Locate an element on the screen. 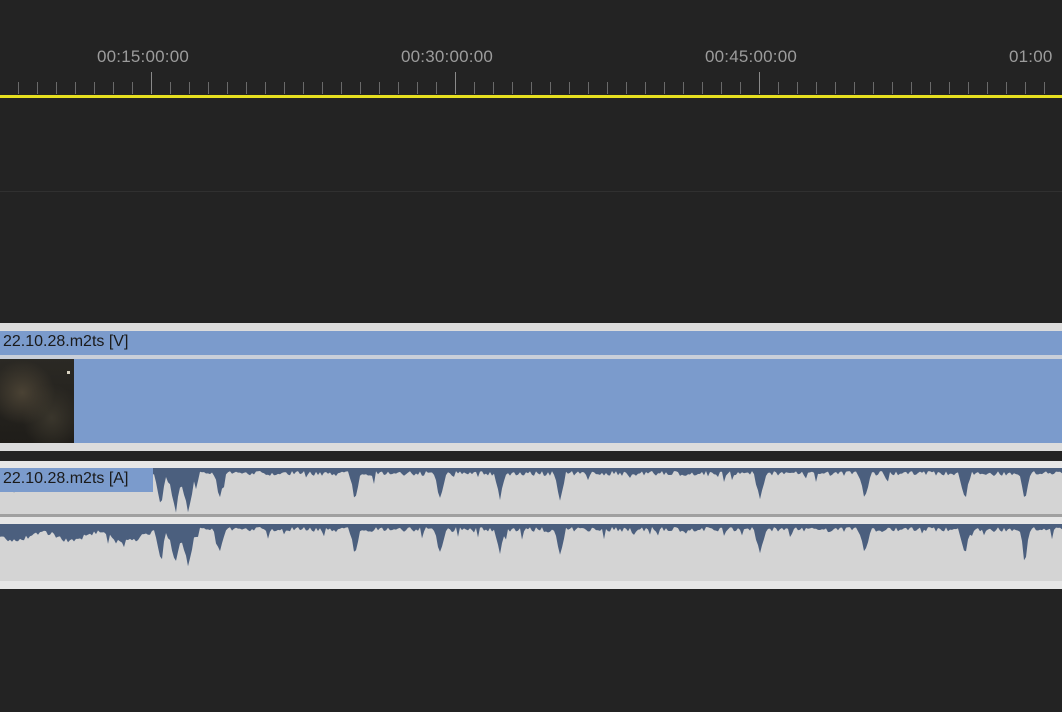 The image size is (1062, 712). timecode-label: 00:30:00:00 is located at coordinates (447, 56).